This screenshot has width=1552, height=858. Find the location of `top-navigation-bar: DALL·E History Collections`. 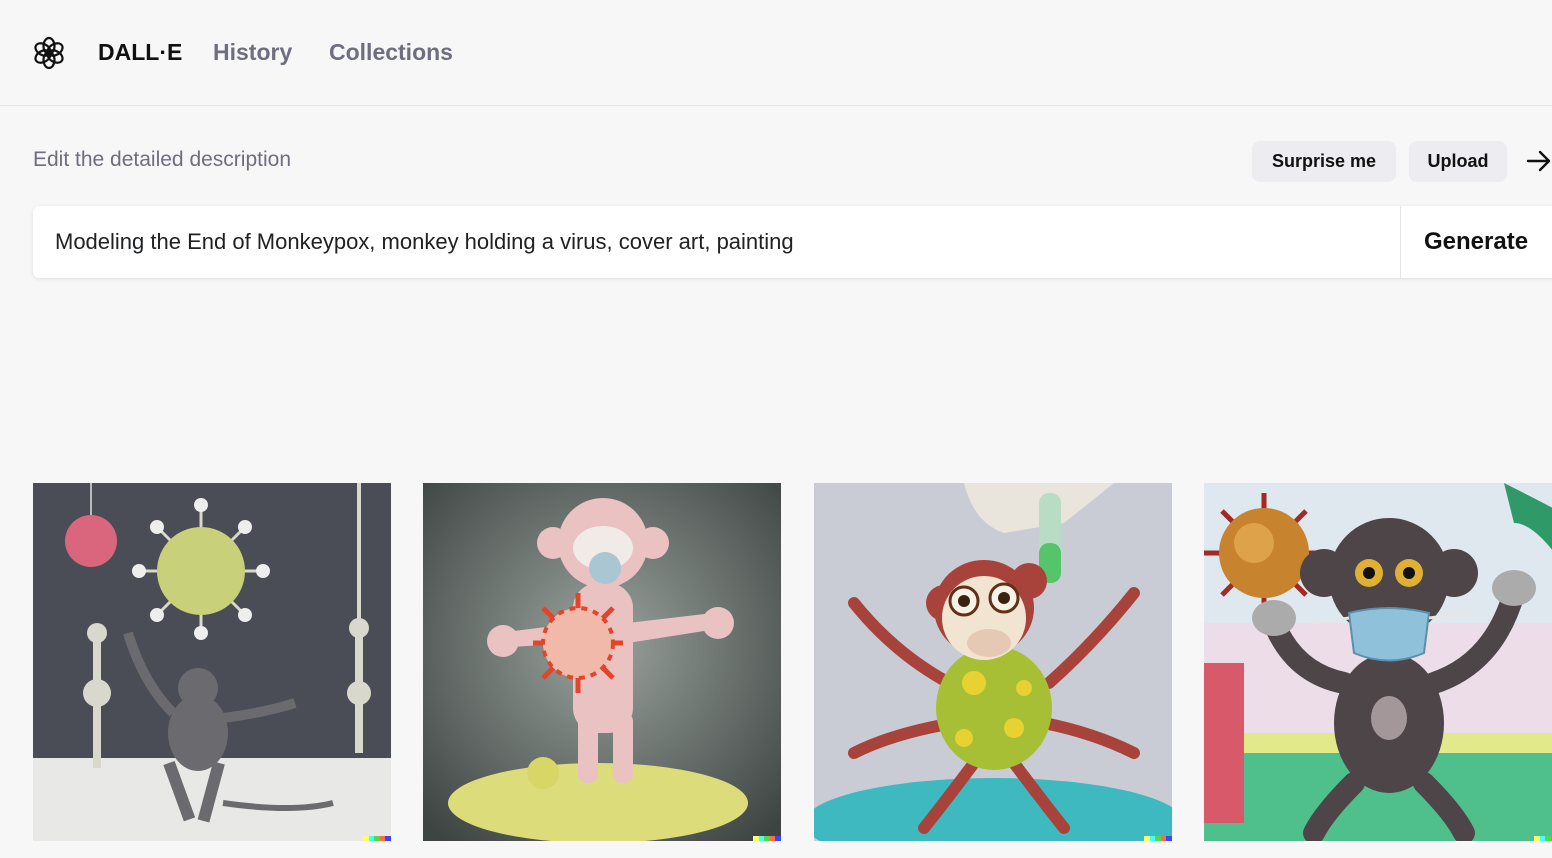

top-navigation-bar: DALL·E History Collections is located at coordinates (776, 53).